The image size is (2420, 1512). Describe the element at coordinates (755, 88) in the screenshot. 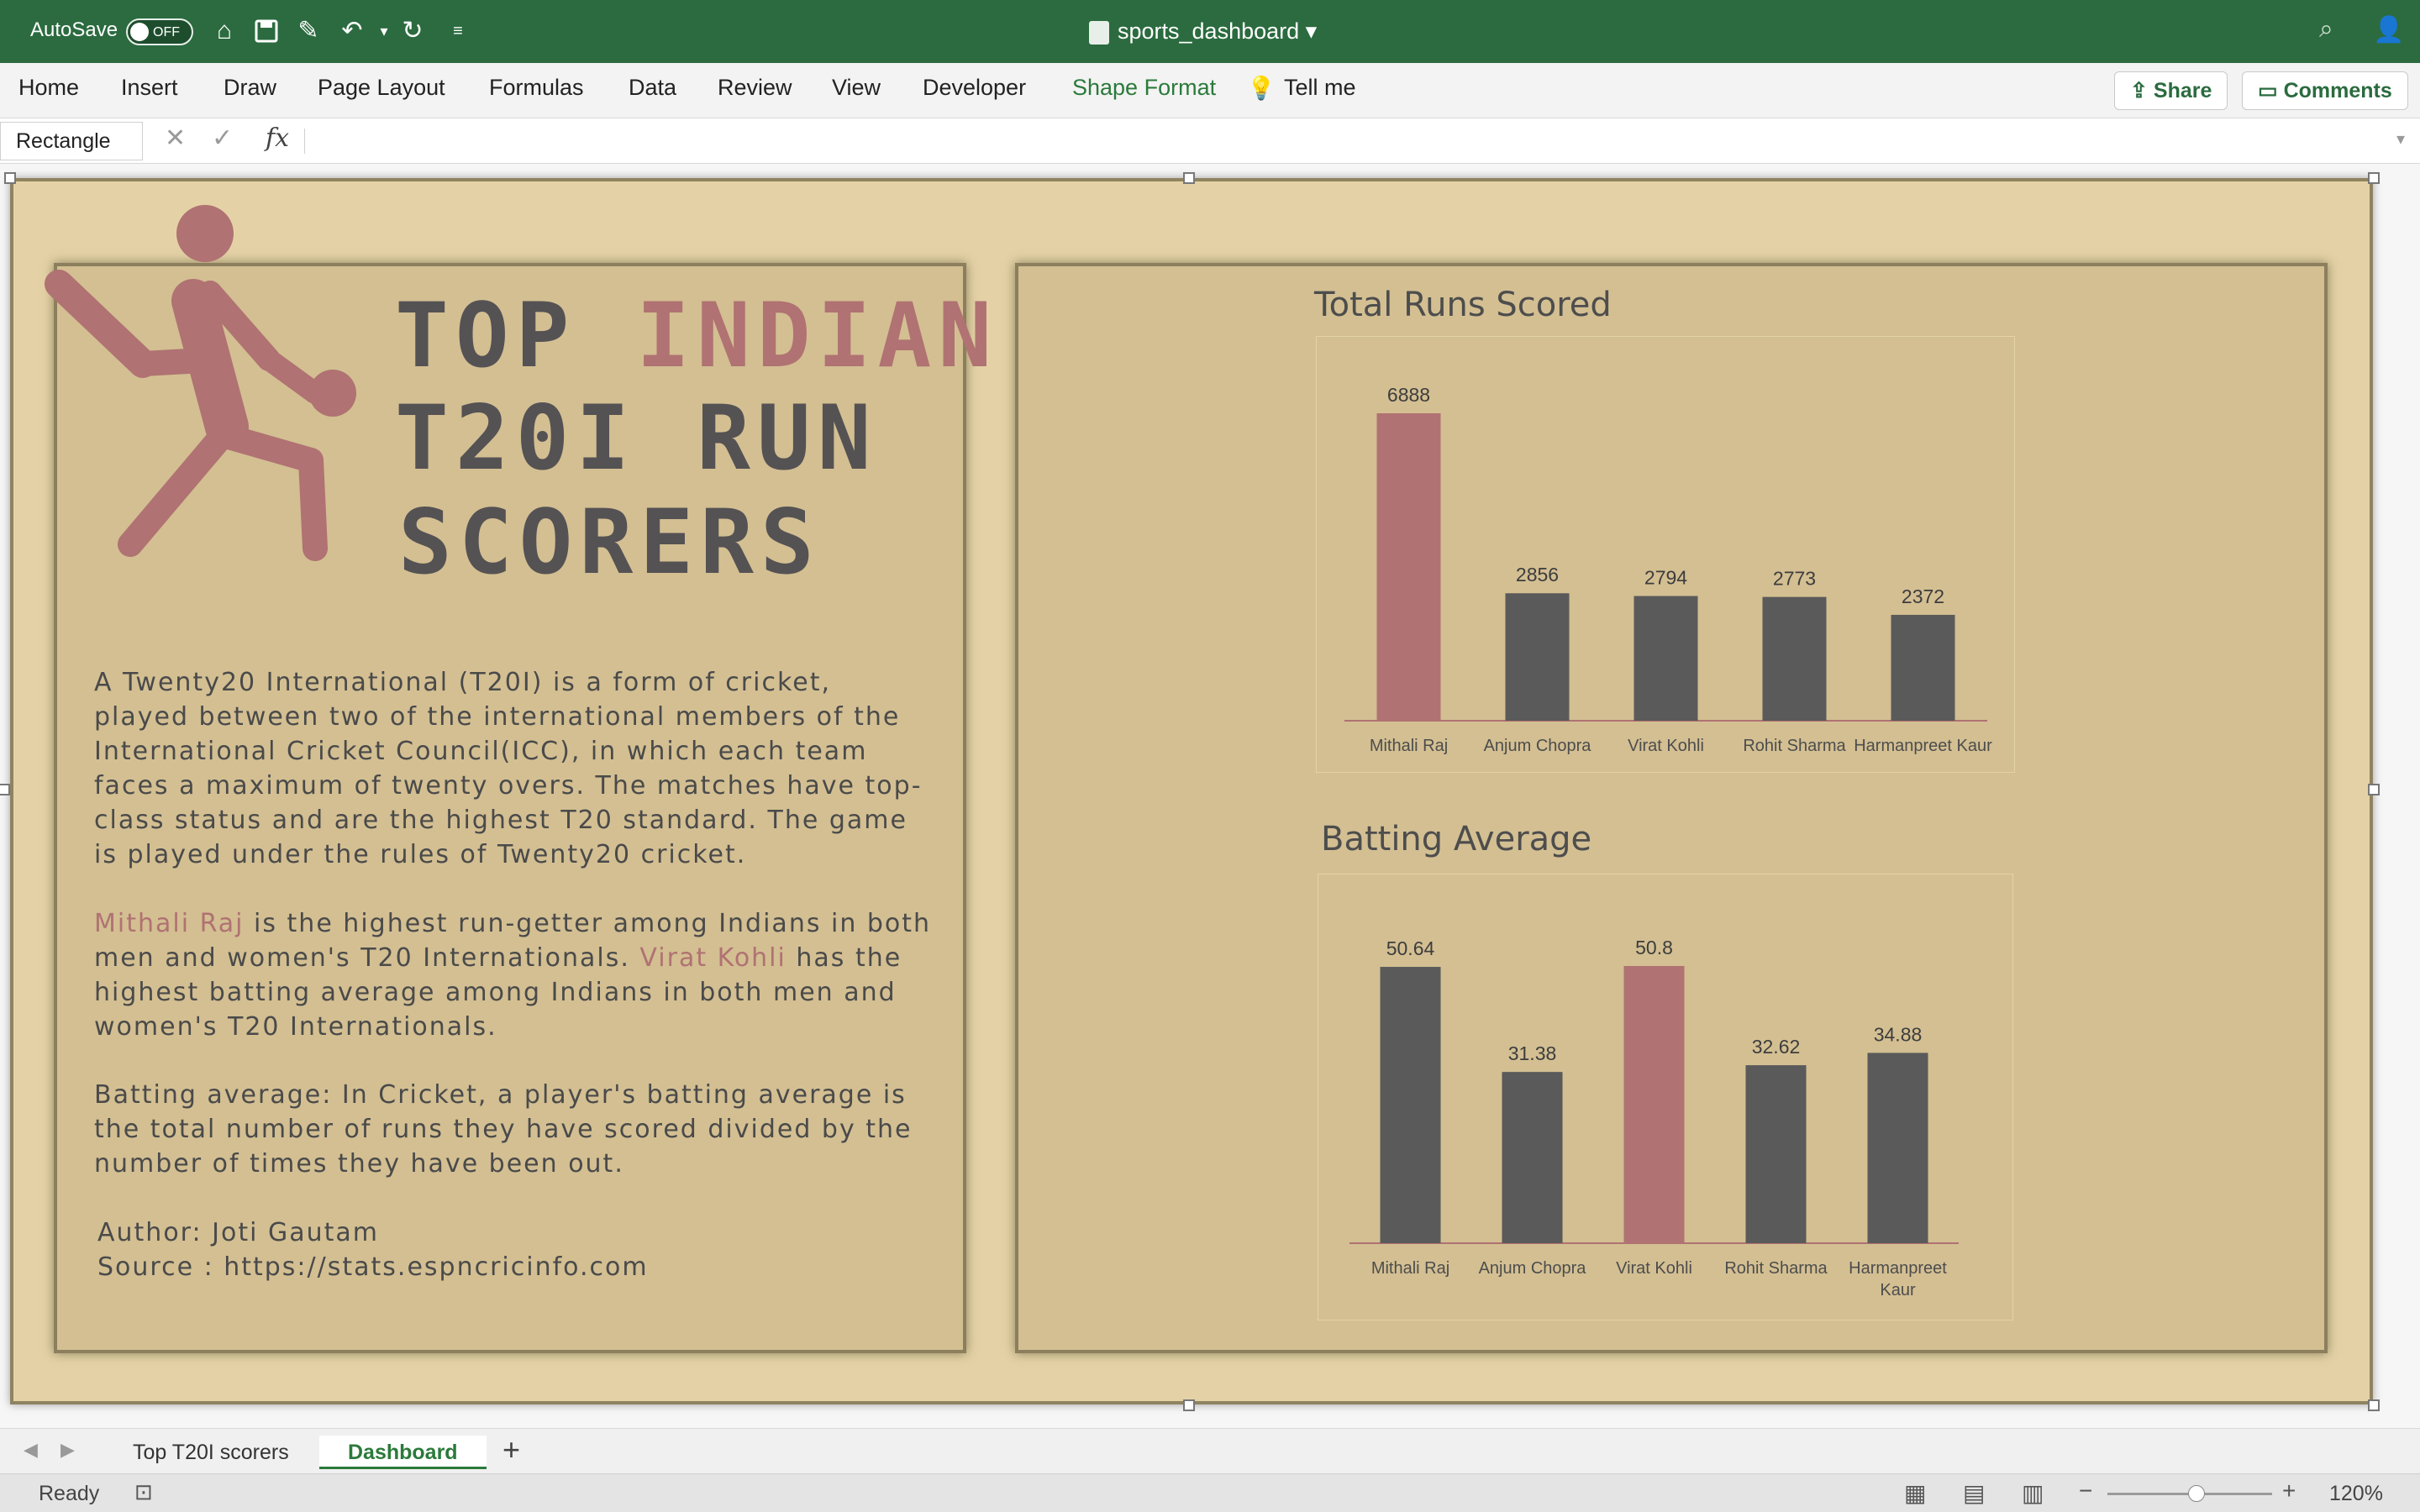

I see `tab-review: Review` at that location.